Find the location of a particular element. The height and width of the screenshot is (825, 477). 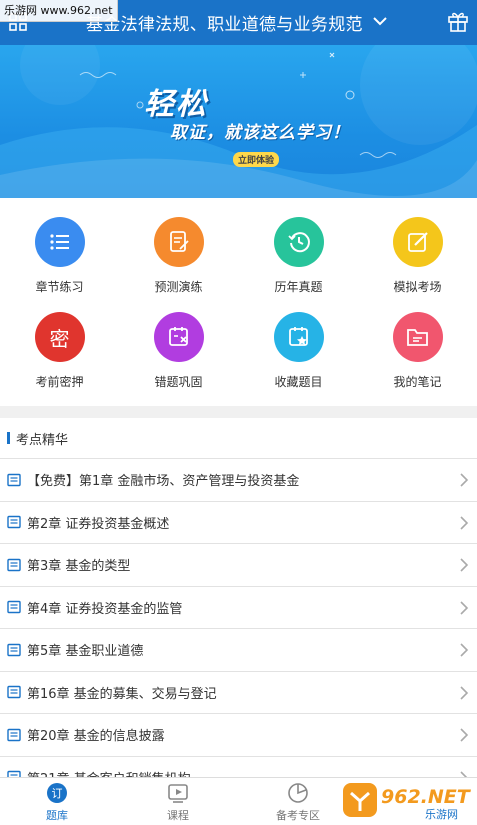

feature-wrong-questions: 错题巩固 is located at coordinates (178, 351).